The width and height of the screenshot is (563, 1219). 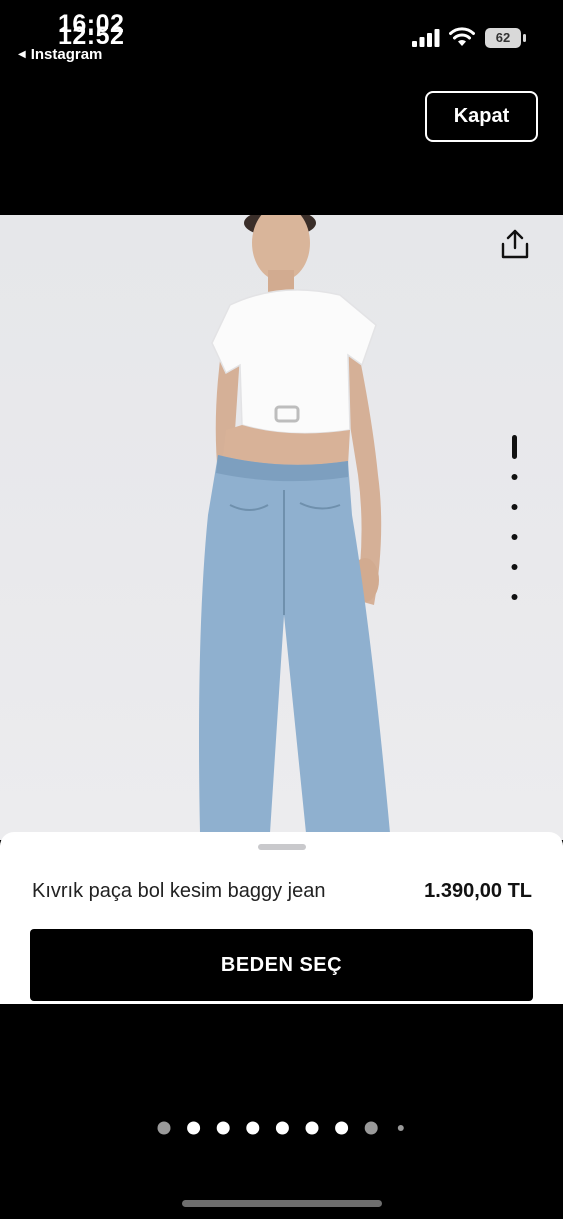 I want to click on battery-level: 62, so click(x=503, y=37).